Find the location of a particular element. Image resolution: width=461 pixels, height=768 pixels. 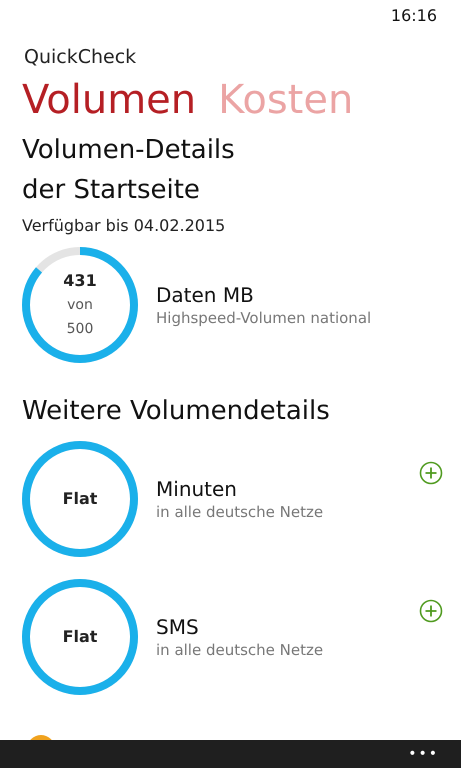

item-title: Daten MB is located at coordinates (205, 295).